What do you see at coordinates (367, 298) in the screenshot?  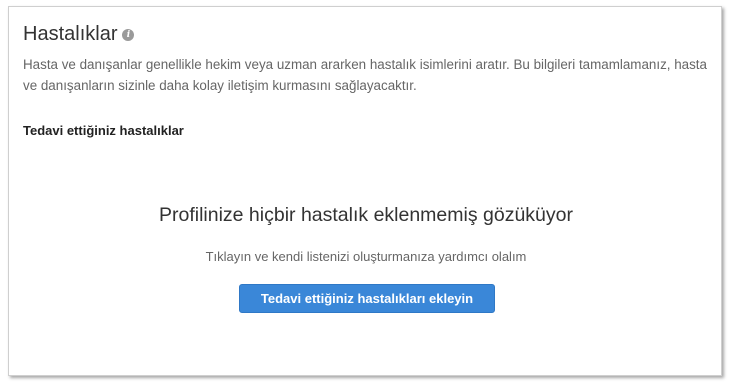 I see `add-diseases-button: Tedavi ettiğiniz hastalıkları ekleyin` at bounding box center [367, 298].